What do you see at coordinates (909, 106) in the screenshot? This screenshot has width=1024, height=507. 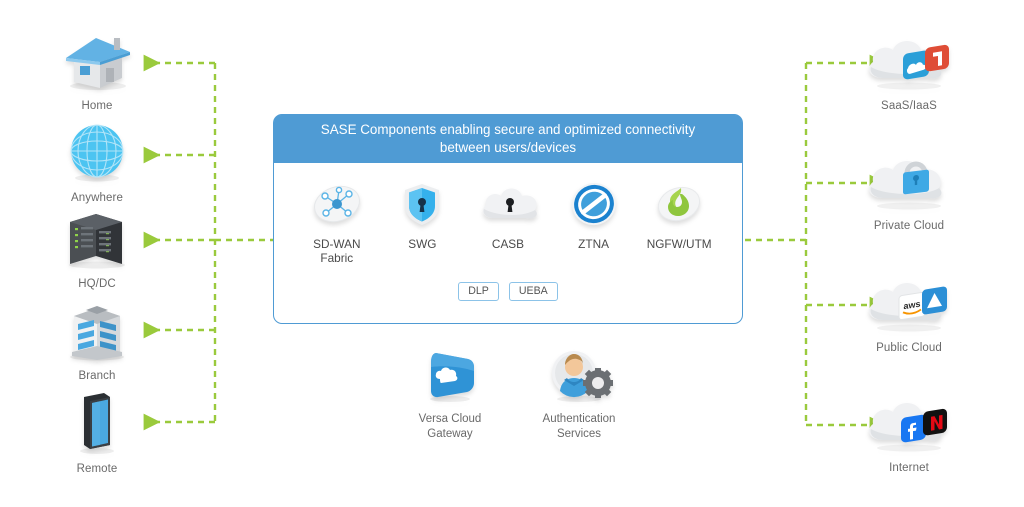 I see `cloud-label: SaaS/IaaS` at bounding box center [909, 106].